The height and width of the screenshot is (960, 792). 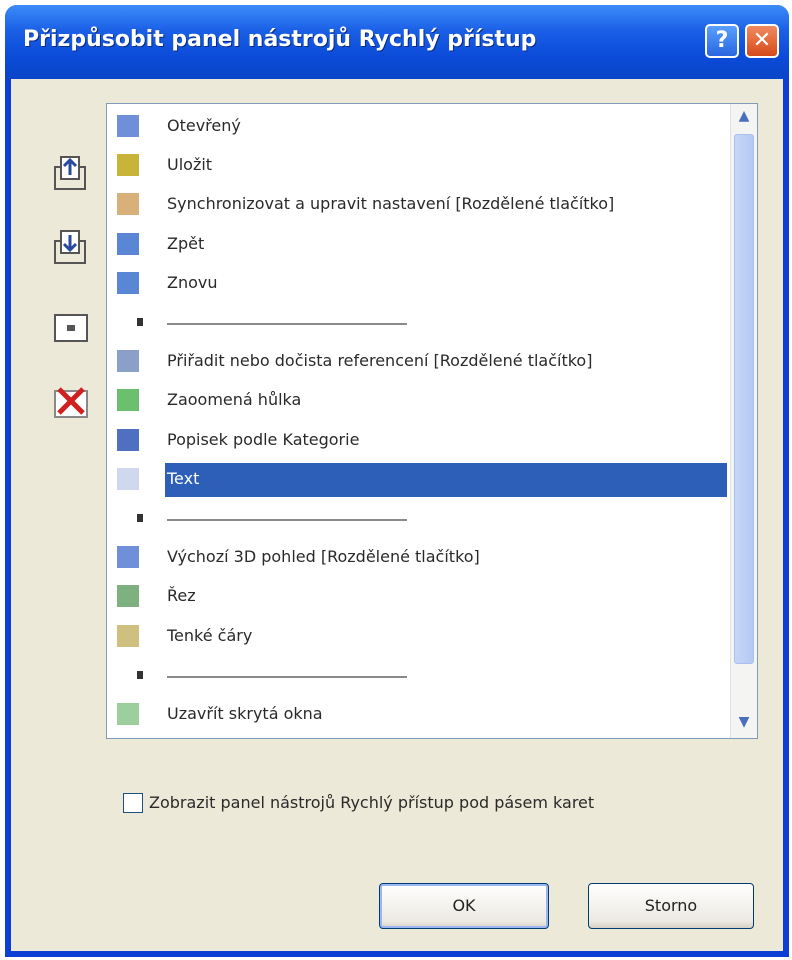 What do you see at coordinates (192, 282) in the screenshot?
I see `list-item-label: Znovu` at bounding box center [192, 282].